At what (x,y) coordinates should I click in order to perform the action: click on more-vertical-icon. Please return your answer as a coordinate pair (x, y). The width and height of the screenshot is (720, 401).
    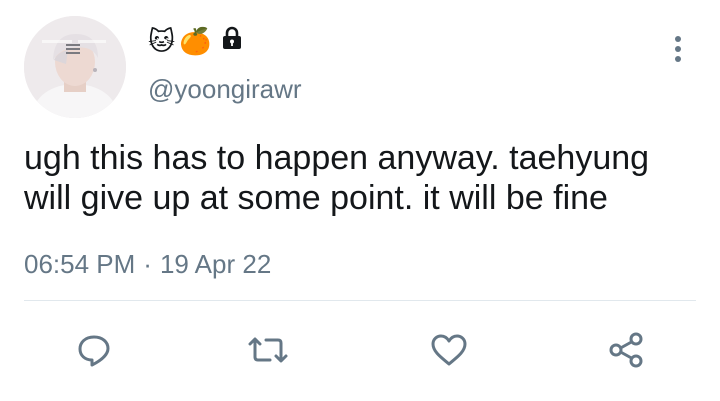
    Looking at the image, I should click on (678, 39).